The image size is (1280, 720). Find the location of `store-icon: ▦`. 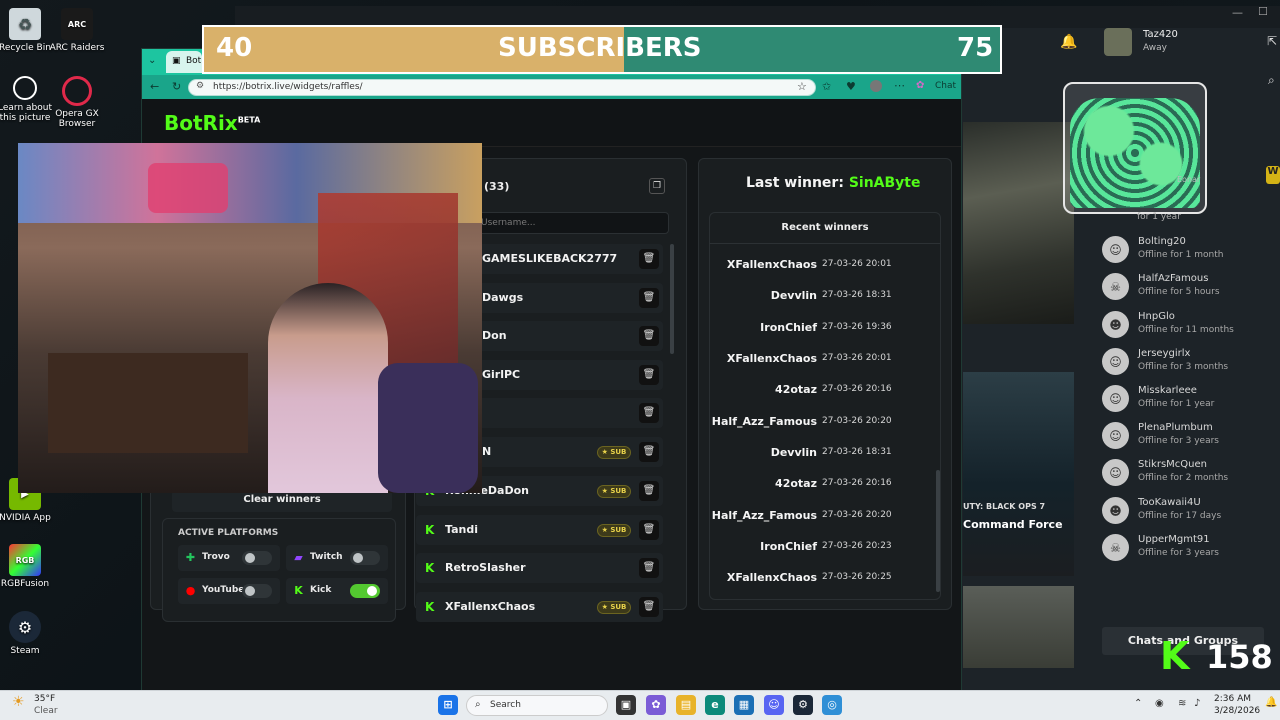

store-icon: ▦ is located at coordinates (744, 705).